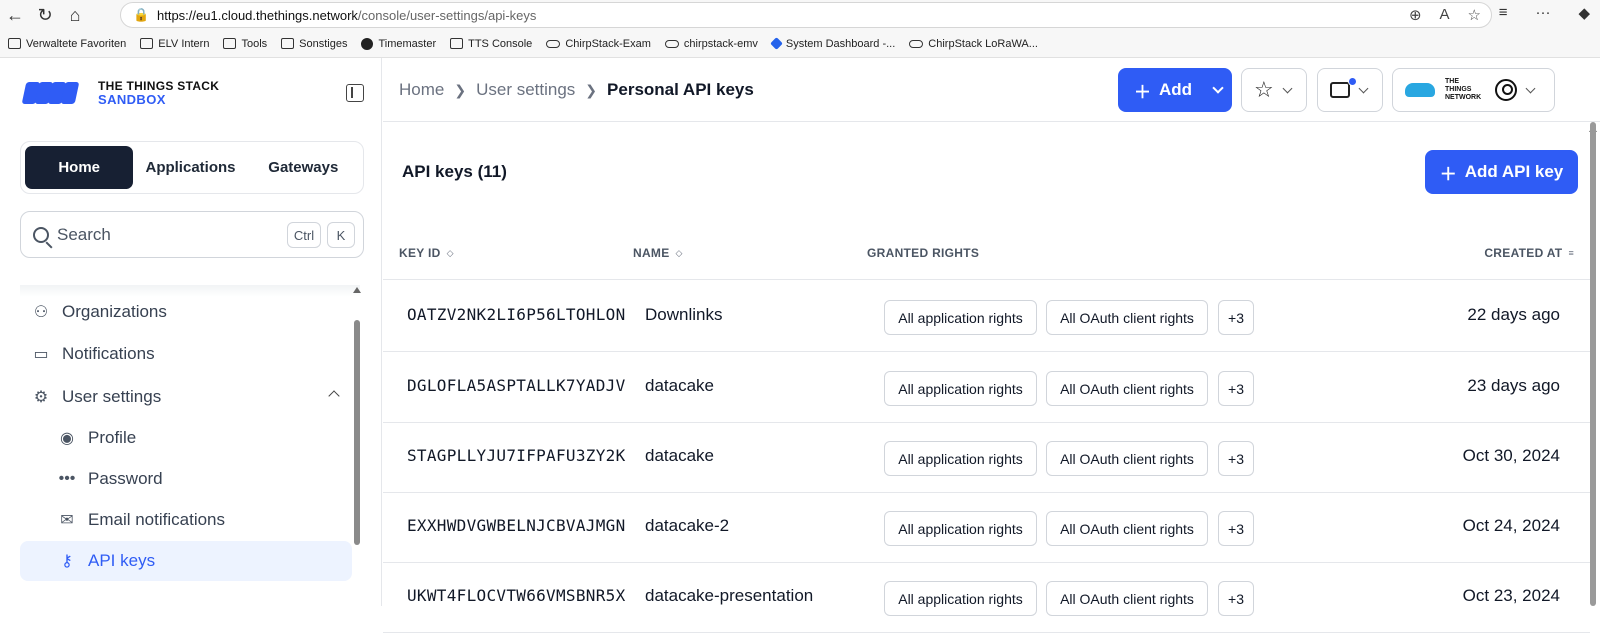 The height and width of the screenshot is (633, 1600). What do you see at coordinates (1514, 171) in the screenshot?
I see `add-api-key-label: Add API key` at bounding box center [1514, 171].